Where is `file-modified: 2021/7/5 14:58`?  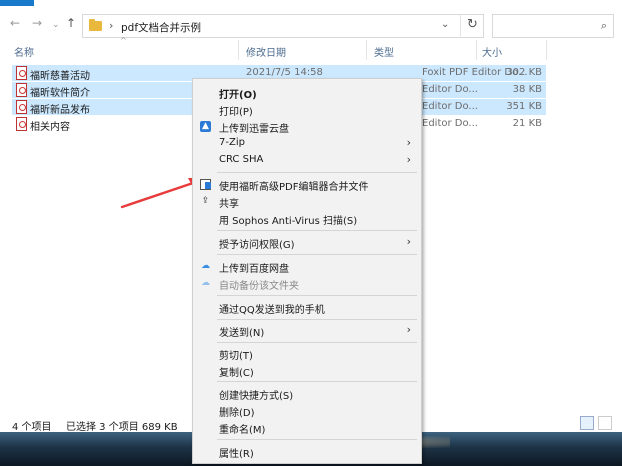 file-modified: 2021/7/5 14:58 is located at coordinates (284, 72).